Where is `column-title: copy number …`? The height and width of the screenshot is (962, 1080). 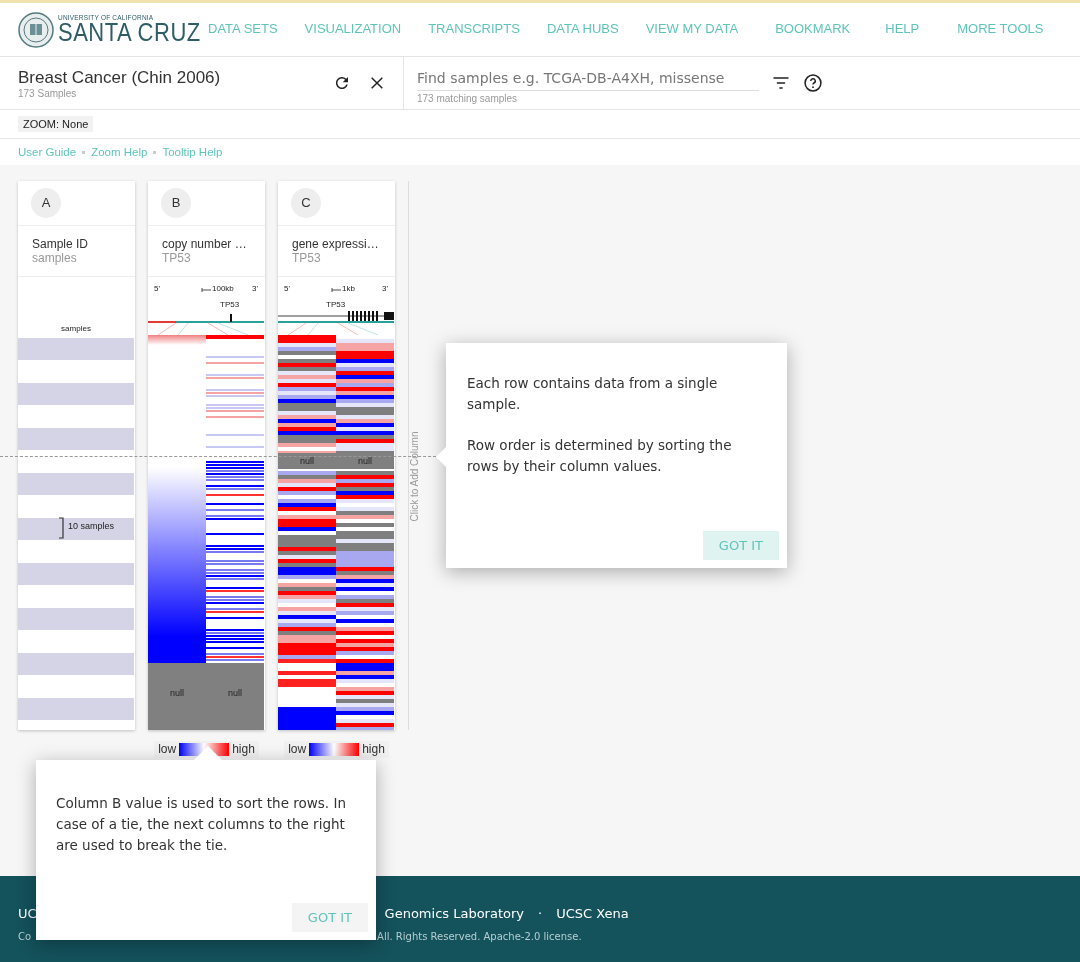
column-title: copy number … is located at coordinates (205, 243).